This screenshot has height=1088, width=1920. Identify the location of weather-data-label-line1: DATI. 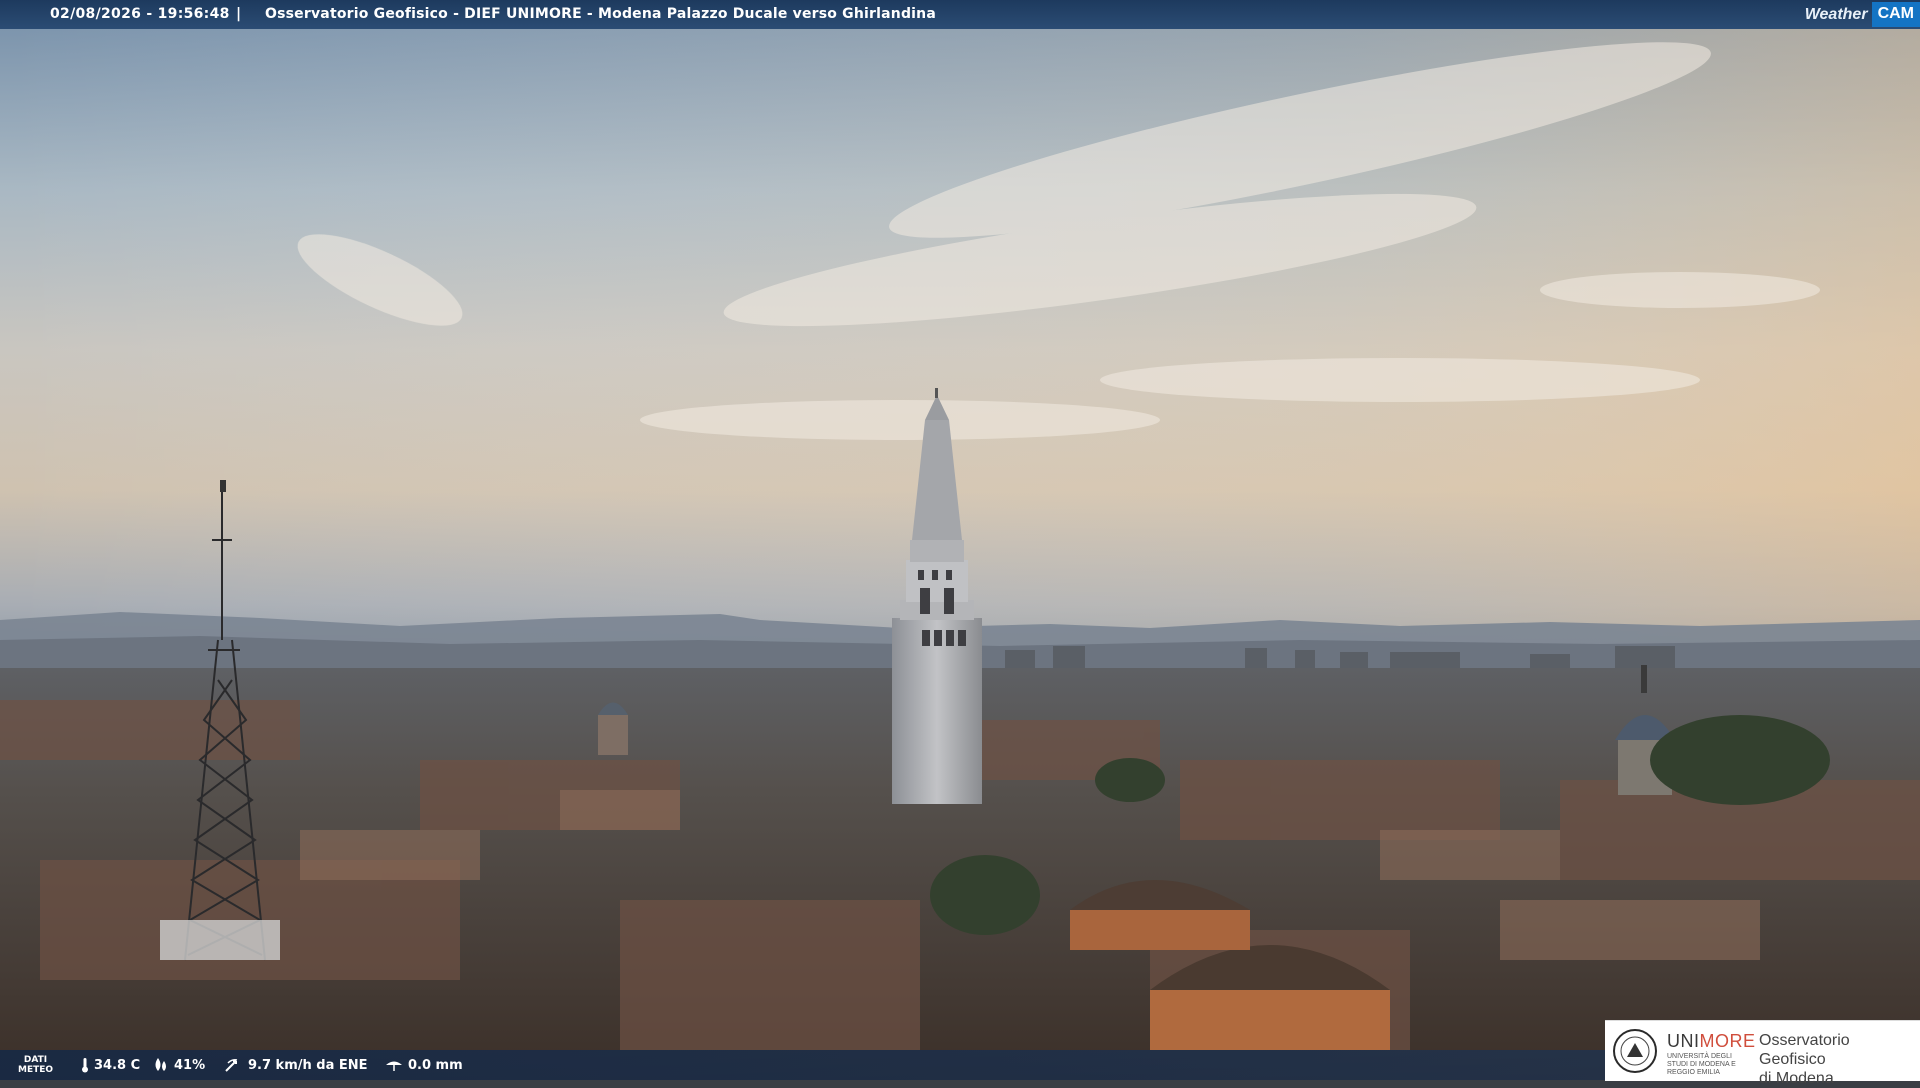
(35, 1060).